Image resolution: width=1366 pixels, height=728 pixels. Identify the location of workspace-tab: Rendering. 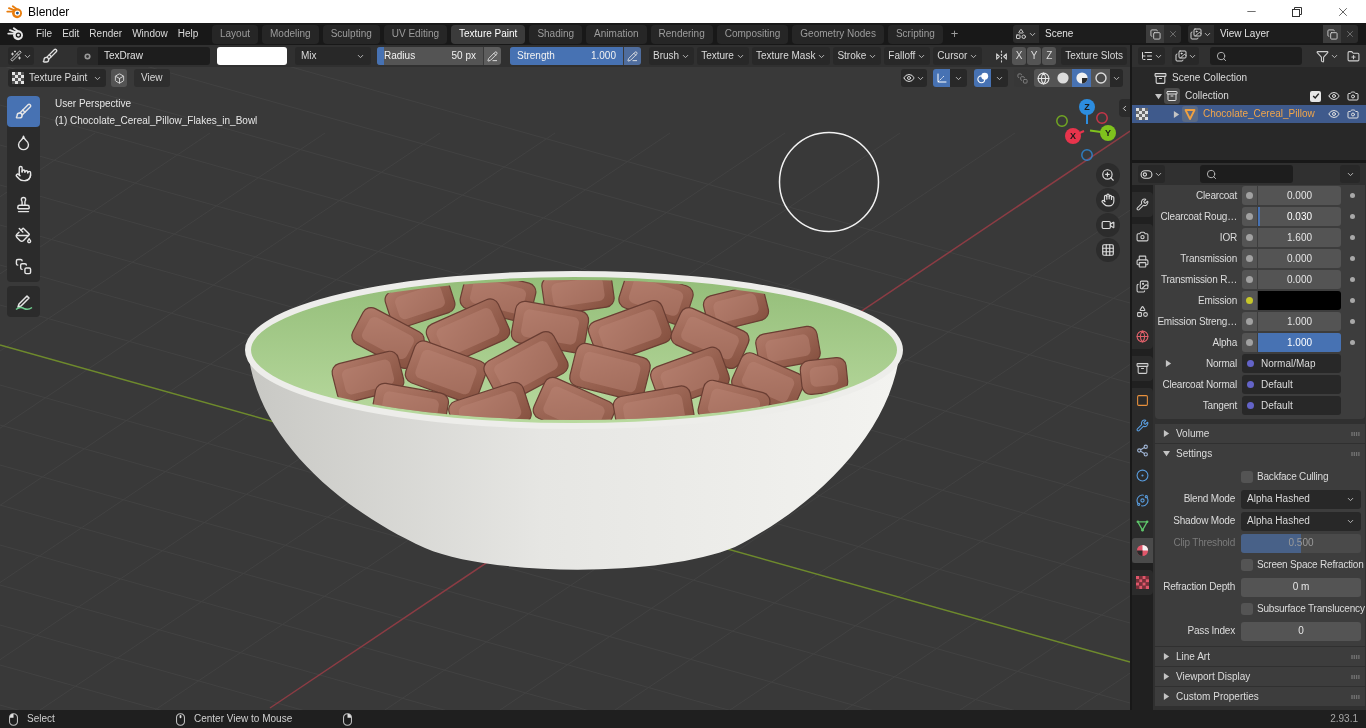
(681, 34).